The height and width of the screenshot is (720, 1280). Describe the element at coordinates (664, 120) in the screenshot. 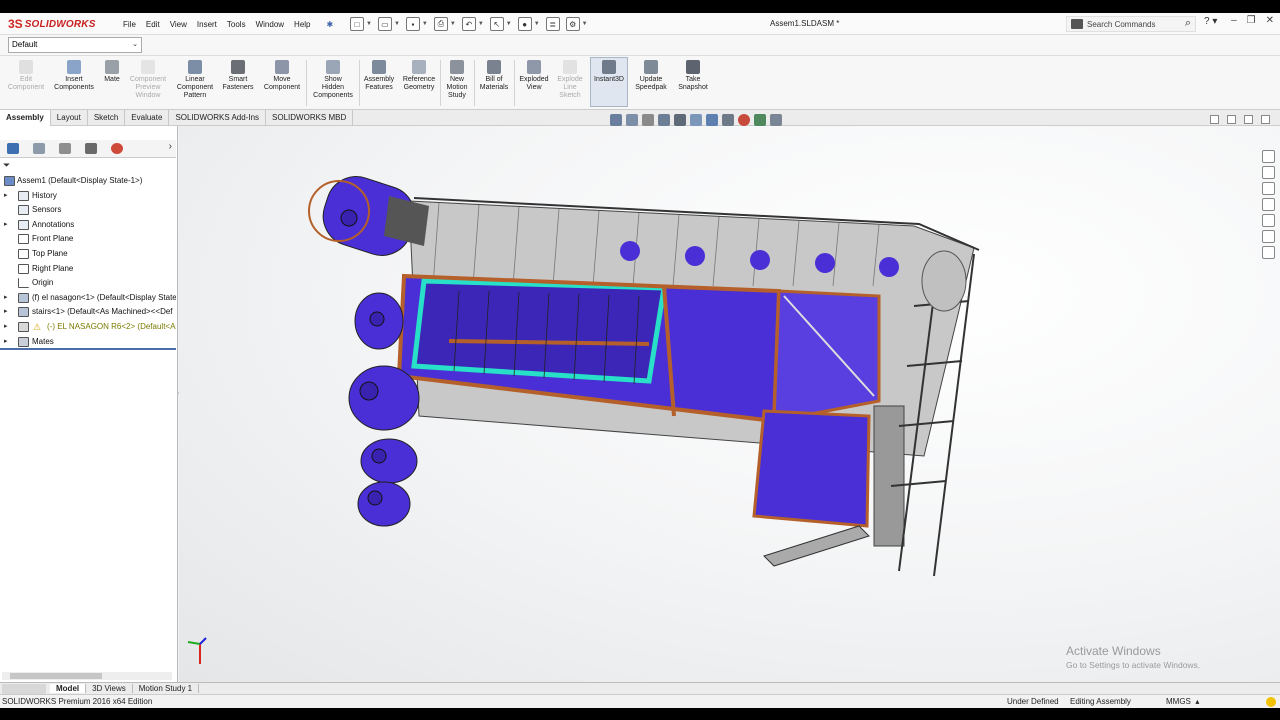

I see `section-view-icon` at that location.